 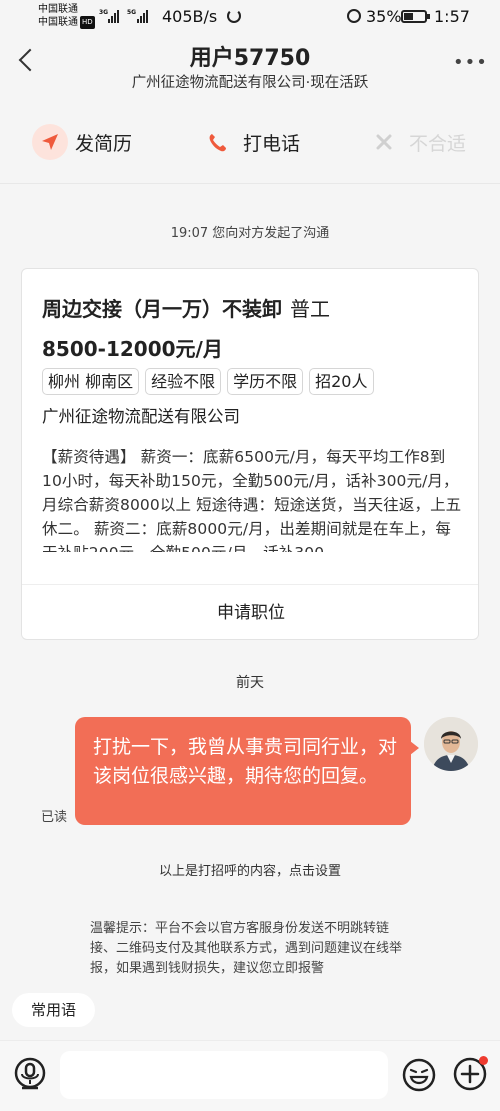 What do you see at coordinates (272, 143) in the screenshot?
I see `call-label: 打电话` at bounding box center [272, 143].